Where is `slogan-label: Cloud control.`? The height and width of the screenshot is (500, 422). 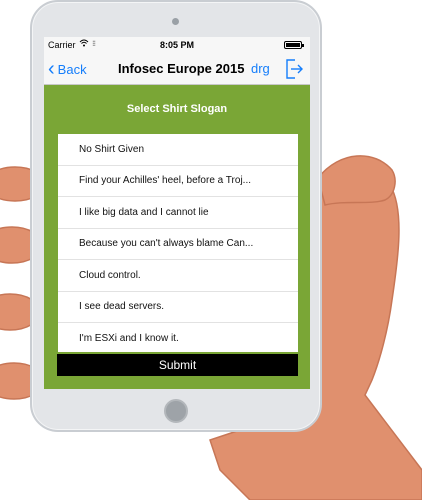 slogan-label: Cloud control. is located at coordinates (110, 275).